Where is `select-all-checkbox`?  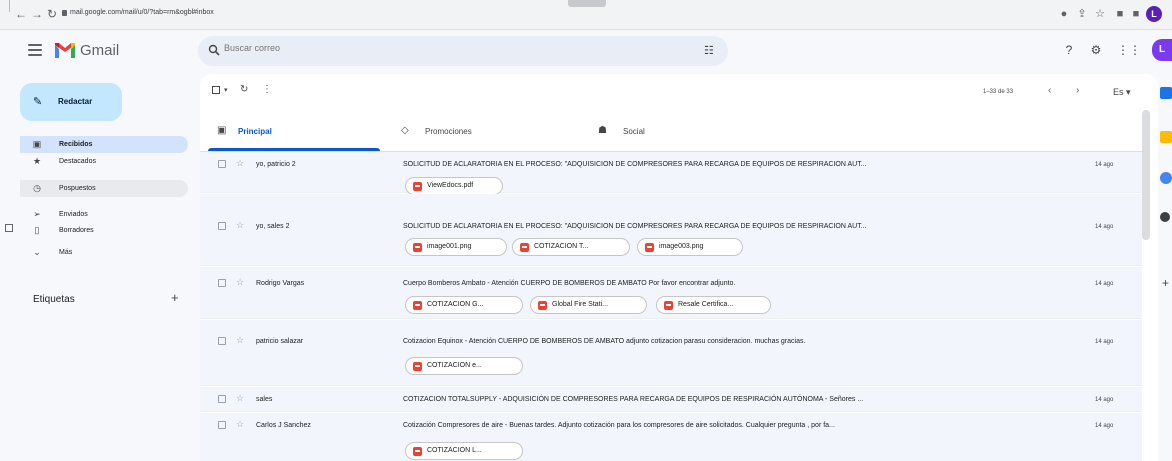 select-all-checkbox is located at coordinates (216, 90).